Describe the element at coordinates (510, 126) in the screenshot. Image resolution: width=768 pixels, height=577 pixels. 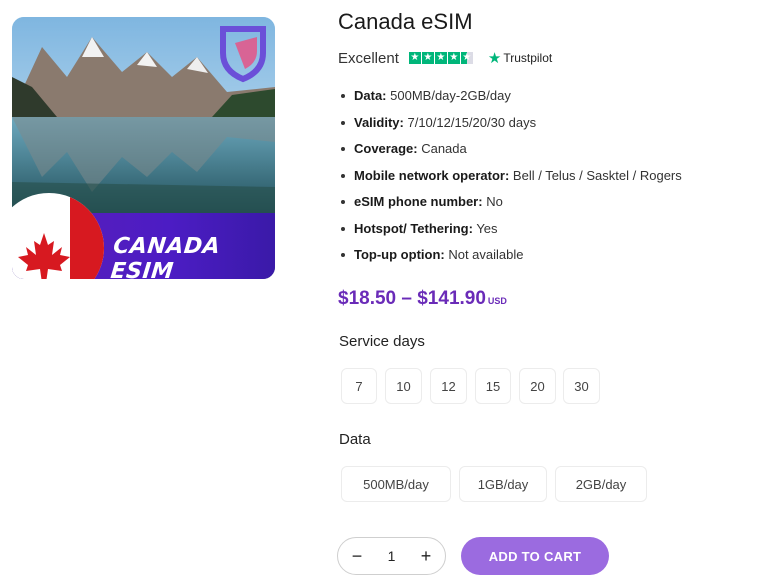
I see `feature-item: Validity: 7/10/12/15/20/30 days` at that location.